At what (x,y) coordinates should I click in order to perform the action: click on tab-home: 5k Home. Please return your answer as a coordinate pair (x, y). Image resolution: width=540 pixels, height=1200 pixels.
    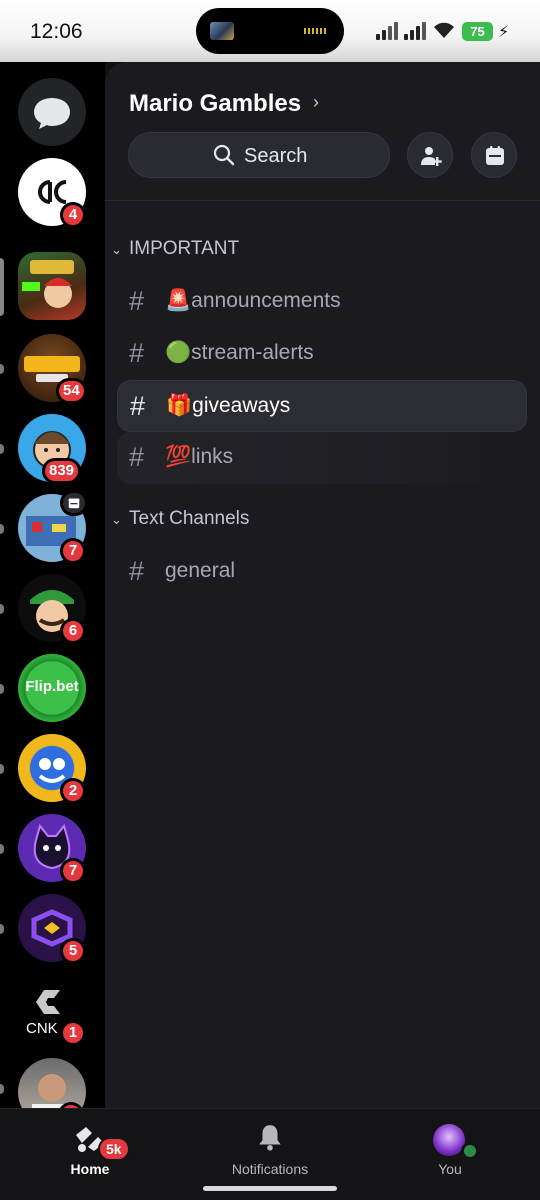
    Looking at the image, I should click on (90, 1149).